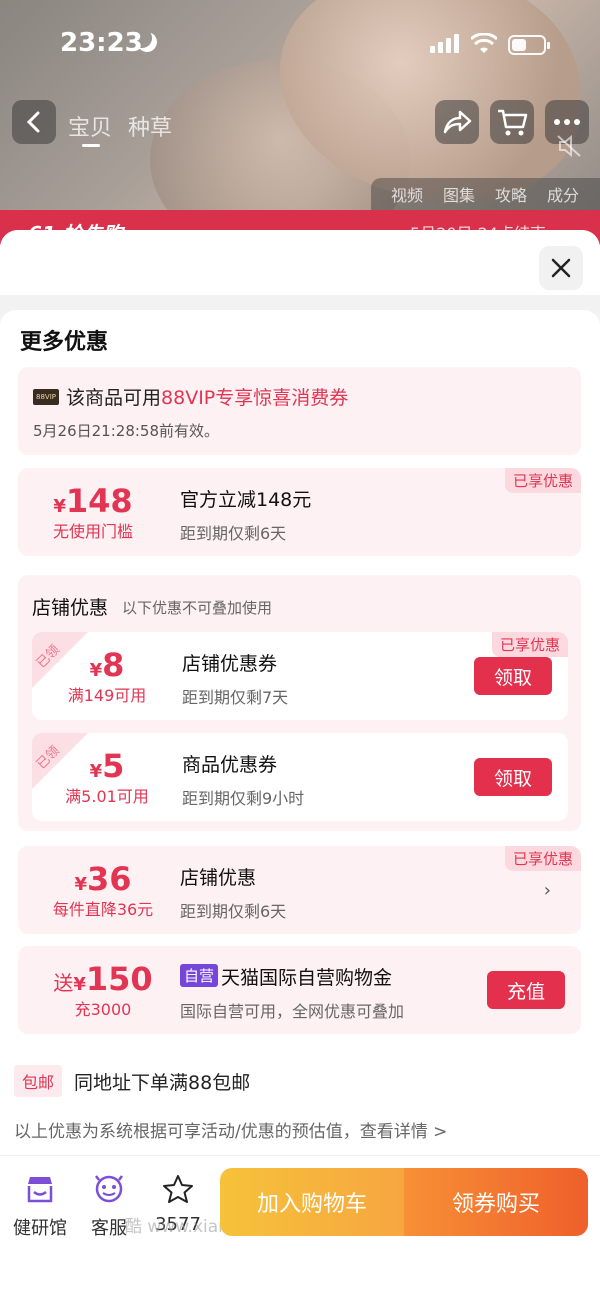 The image size is (600, 1300). I want to click on credit-title: 天猫国际自营购物金, so click(307, 978).